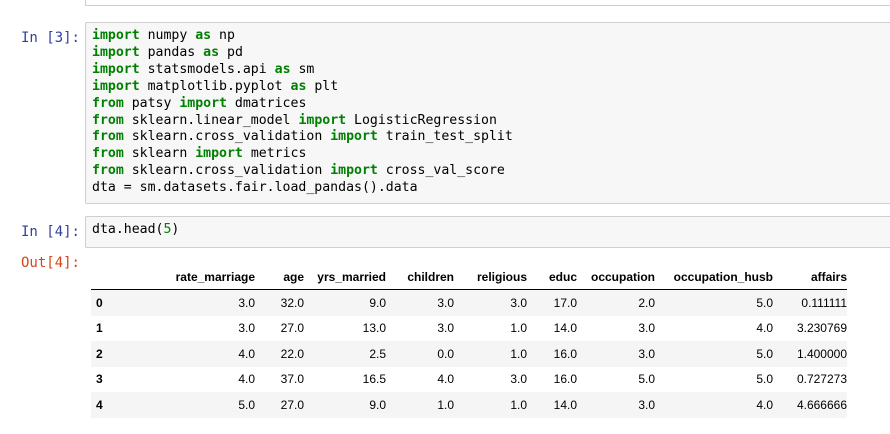  Describe the element at coordinates (99, 379) in the screenshot. I see `row-index: 3` at that location.